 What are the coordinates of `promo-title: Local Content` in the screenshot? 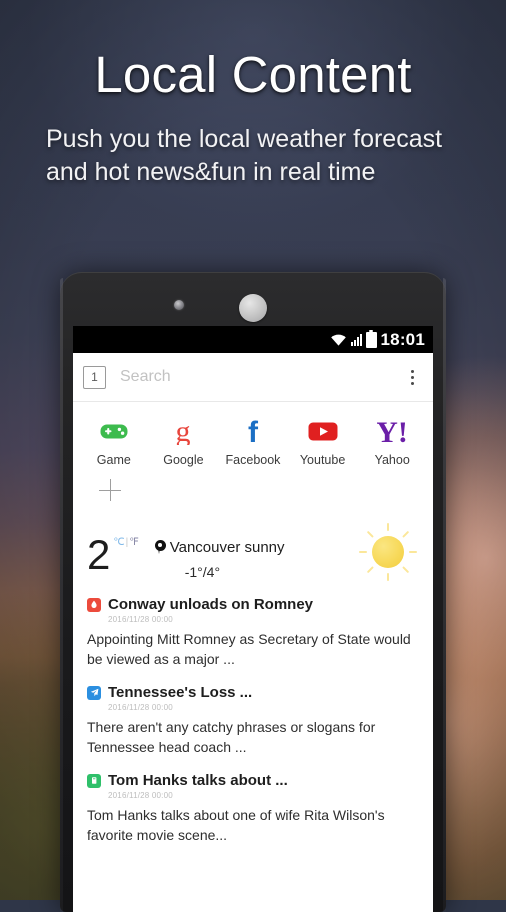 It's located at (253, 74).